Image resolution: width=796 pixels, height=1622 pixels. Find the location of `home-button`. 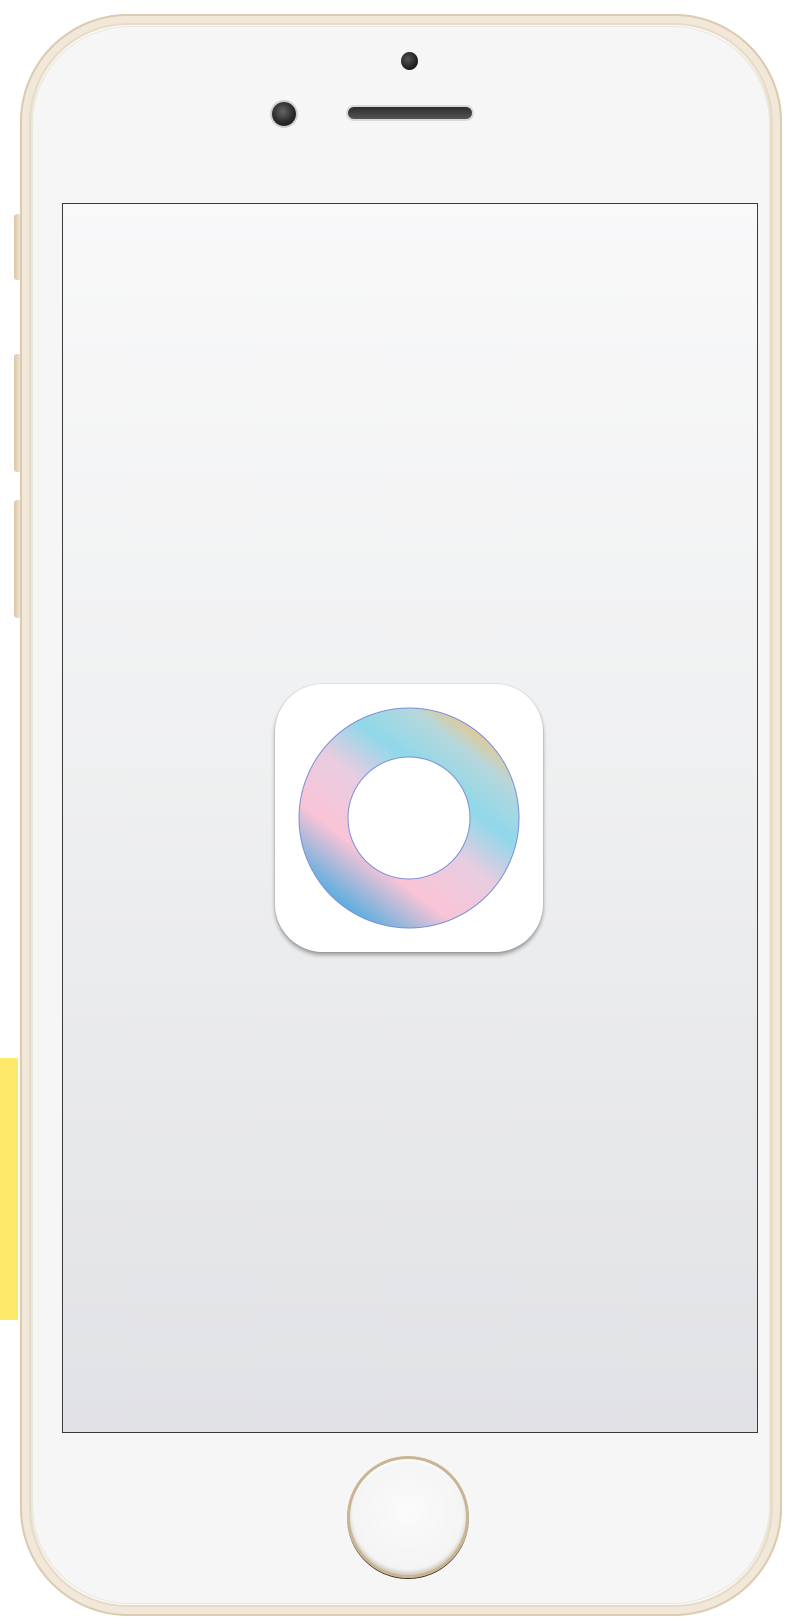

home-button is located at coordinates (408, 1517).